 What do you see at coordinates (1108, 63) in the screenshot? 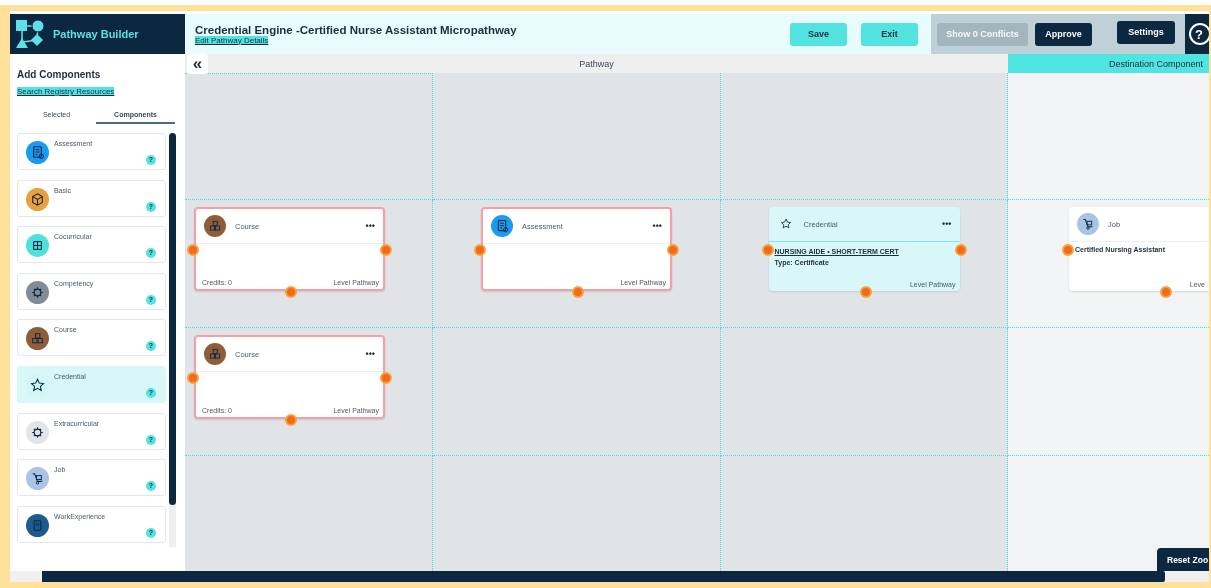
I see `column-header: Destination Component` at bounding box center [1108, 63].